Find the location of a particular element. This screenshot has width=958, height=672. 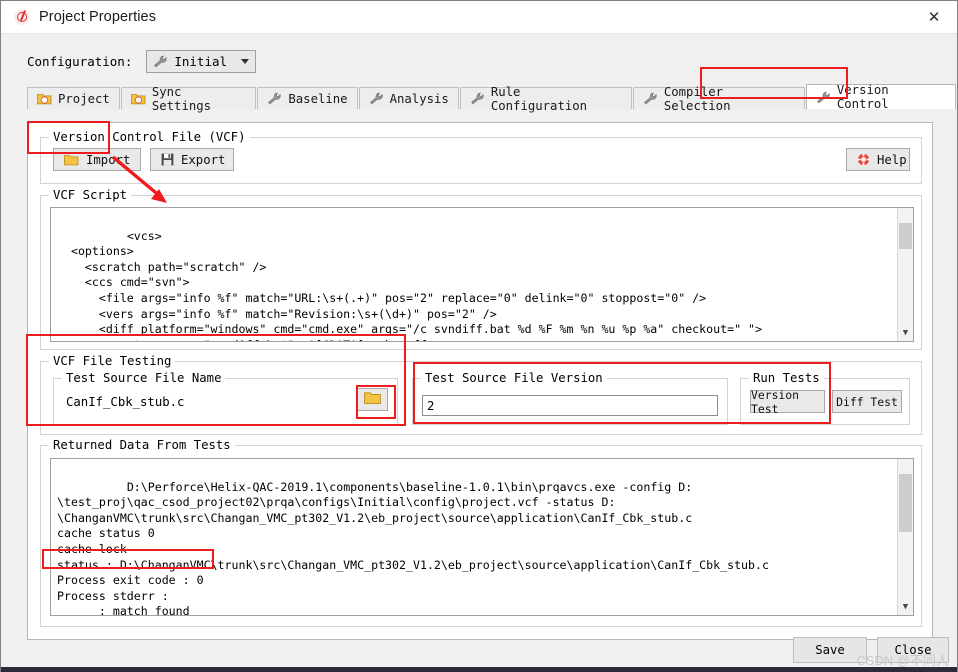

version-test-label: Version Test is located at coordinates (775, 401).